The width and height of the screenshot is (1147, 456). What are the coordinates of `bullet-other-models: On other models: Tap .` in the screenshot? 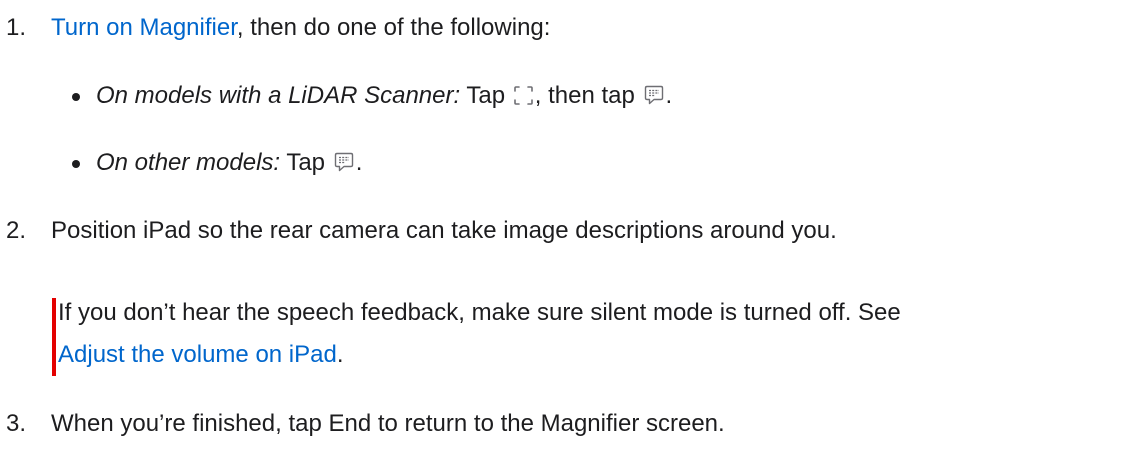 It's located at (217, 164).